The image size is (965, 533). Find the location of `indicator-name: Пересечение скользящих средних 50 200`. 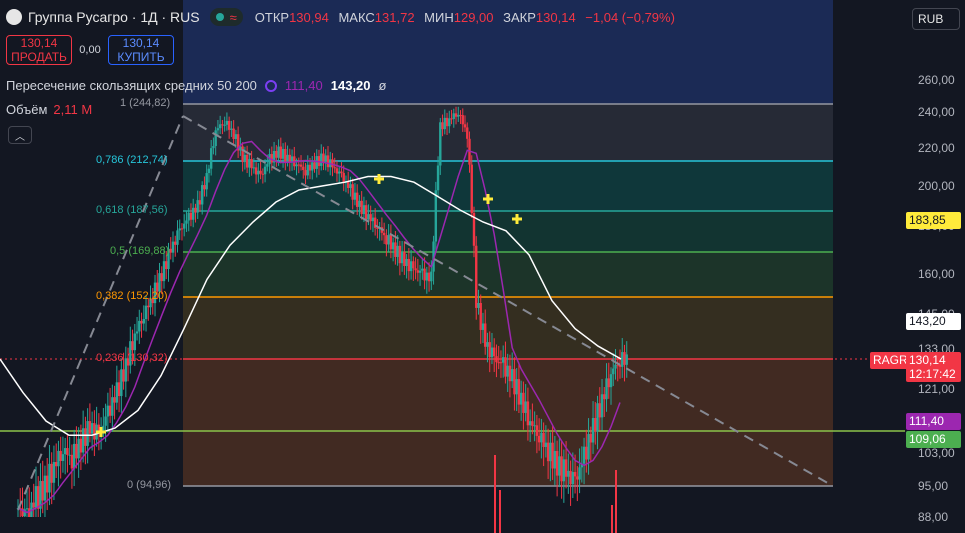

indicator-name: Пересечение скользящих средних 50 200 is located at coordinates (131, 85).